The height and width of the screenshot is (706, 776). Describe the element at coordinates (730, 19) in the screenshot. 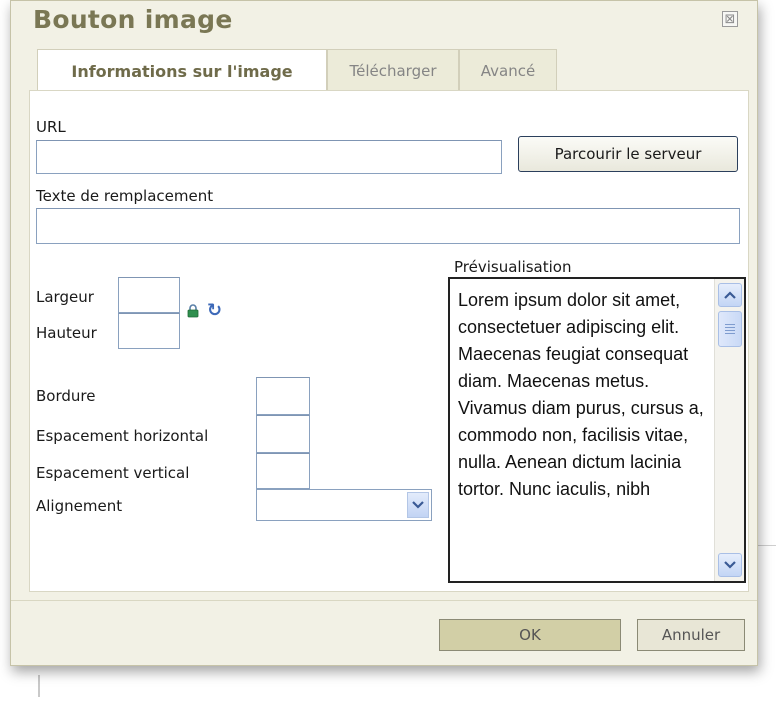

I see `close-icon: ⊠` at that location.